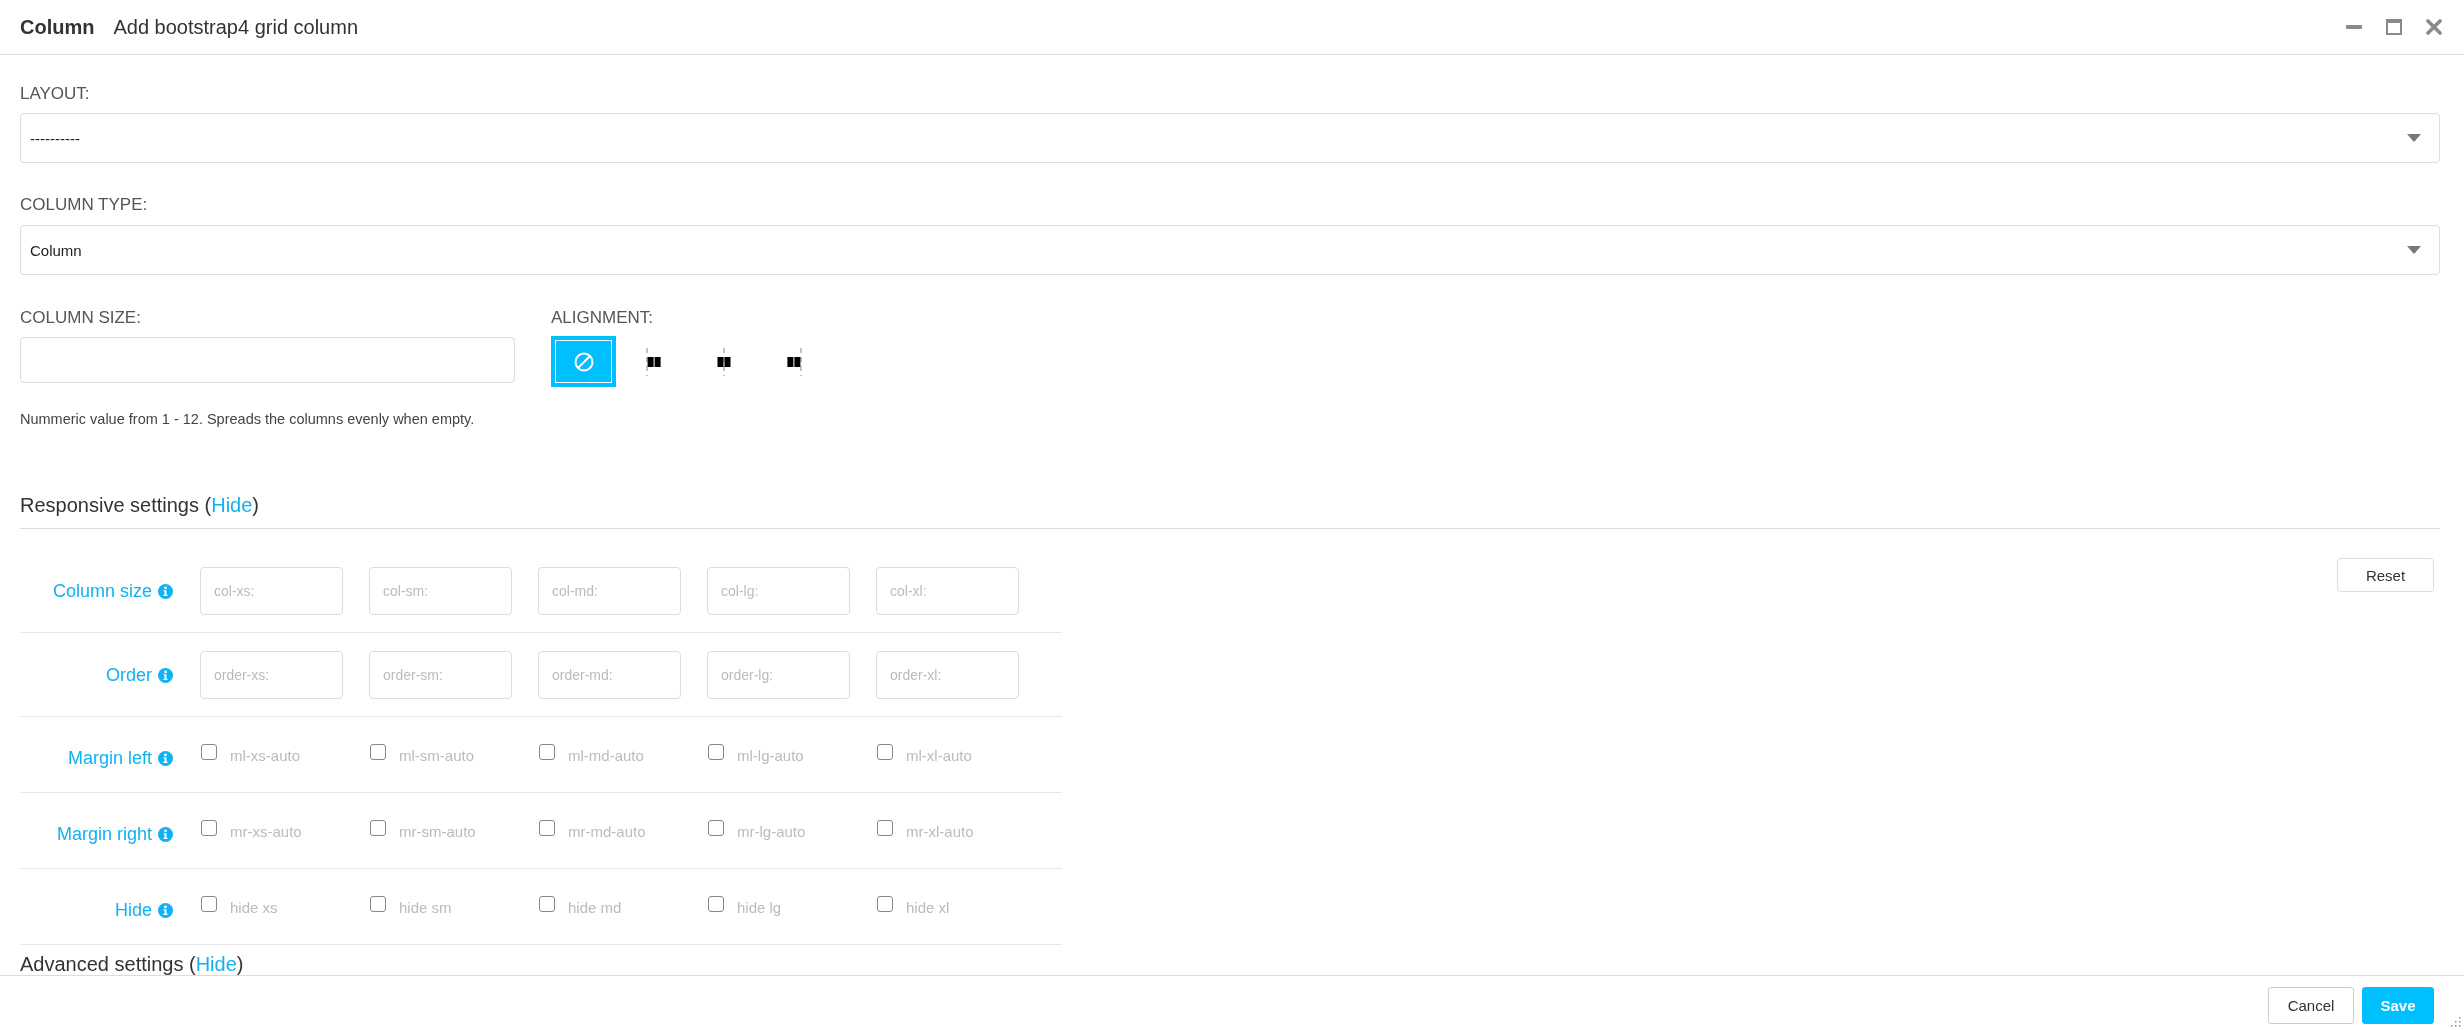 This screenshot has height=1030, width=2464. What do you see at coordinates (266, 831) in the screenshot?
I see `checkbox-label: mr-xs-auto` at bounding box center [266, 831].